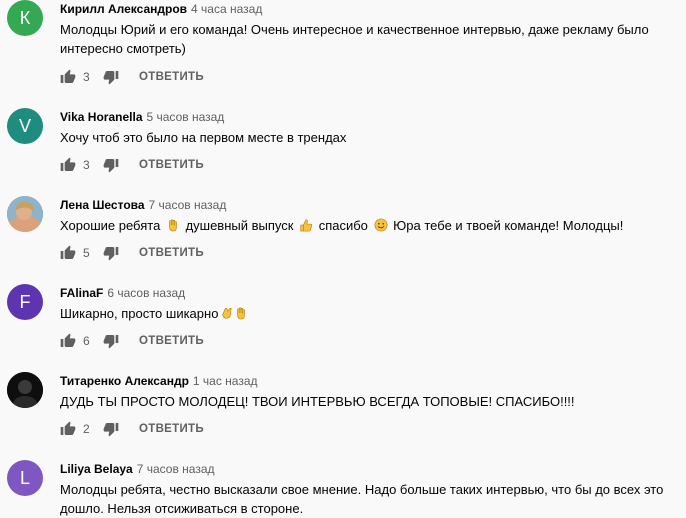 This screenshot has width=686, height=518. I want to click on comment-actions: 5 ОТВЕТИТЬ, so click(132, 253).